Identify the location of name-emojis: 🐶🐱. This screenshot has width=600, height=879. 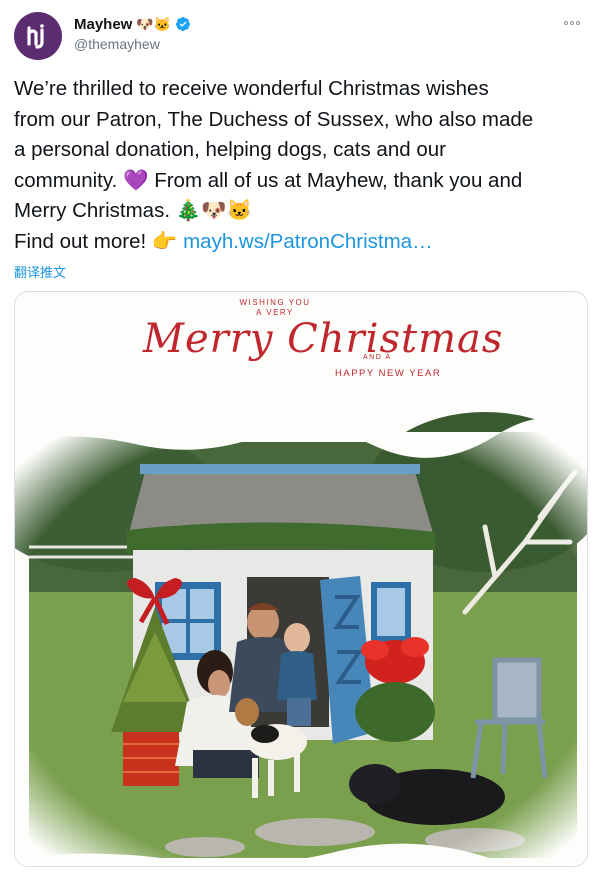
(154, 24).